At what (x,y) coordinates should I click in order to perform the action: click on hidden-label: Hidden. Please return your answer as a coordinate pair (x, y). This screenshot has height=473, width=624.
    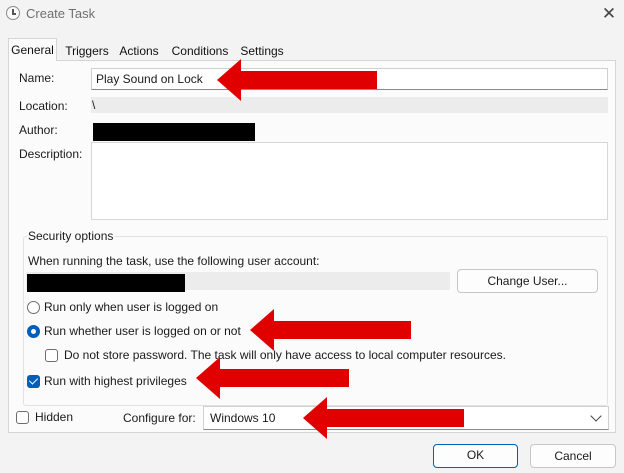
    Looking at the image, I should click on (54, 417).